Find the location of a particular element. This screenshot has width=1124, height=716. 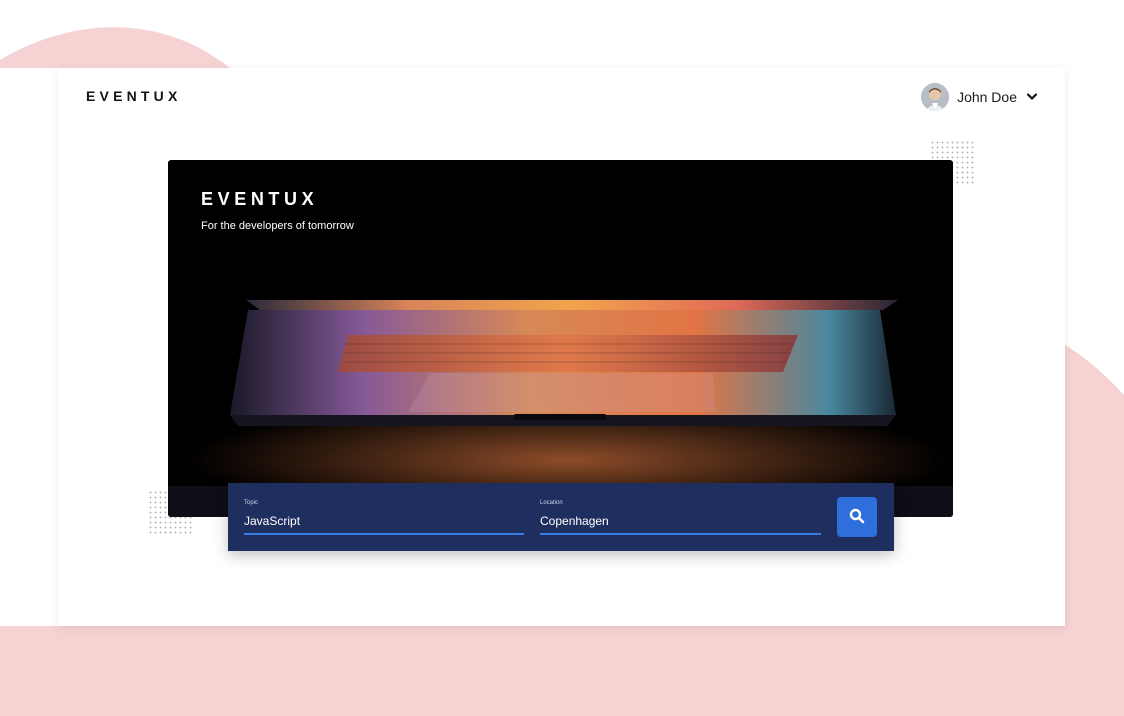

hero-title: EVENTUX is located at coordinates (260, 199).